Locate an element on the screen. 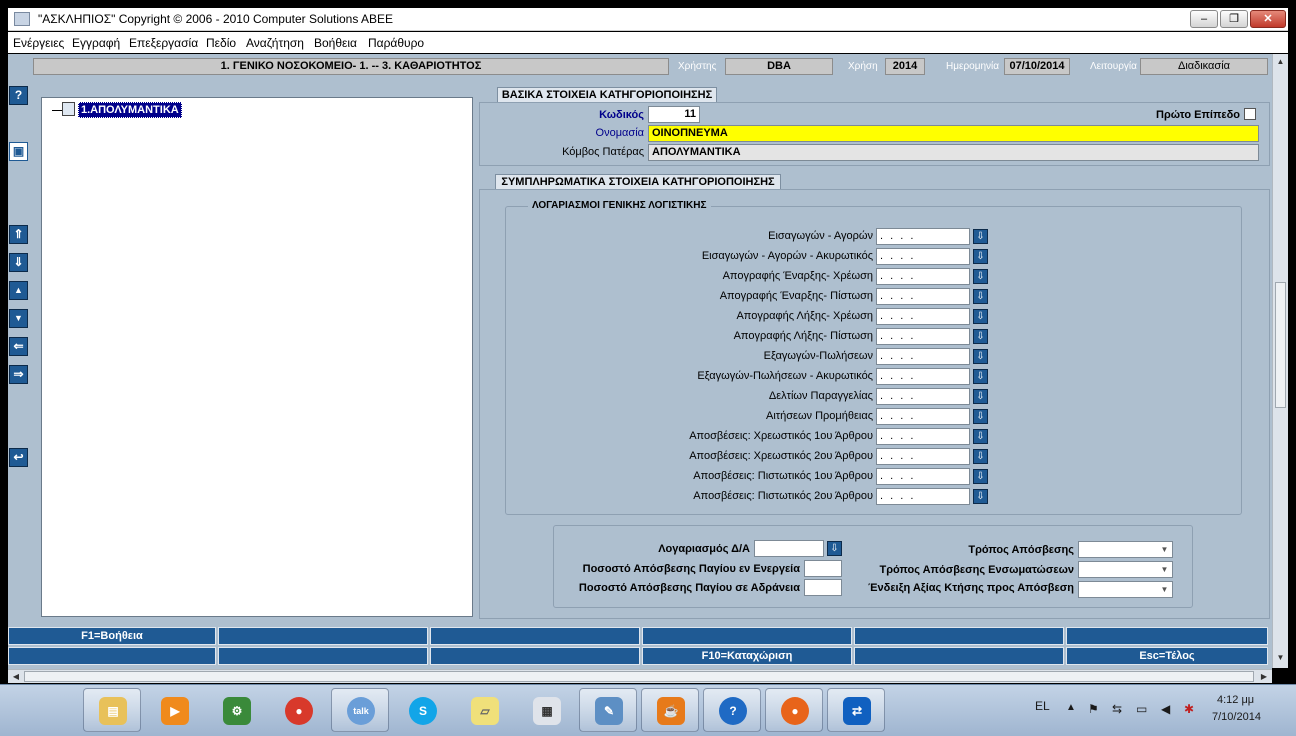 The width and height of the screenshot is (1296, 736). f1-help-button: F1=Βοήθεια is located at coordinates (112, 636).